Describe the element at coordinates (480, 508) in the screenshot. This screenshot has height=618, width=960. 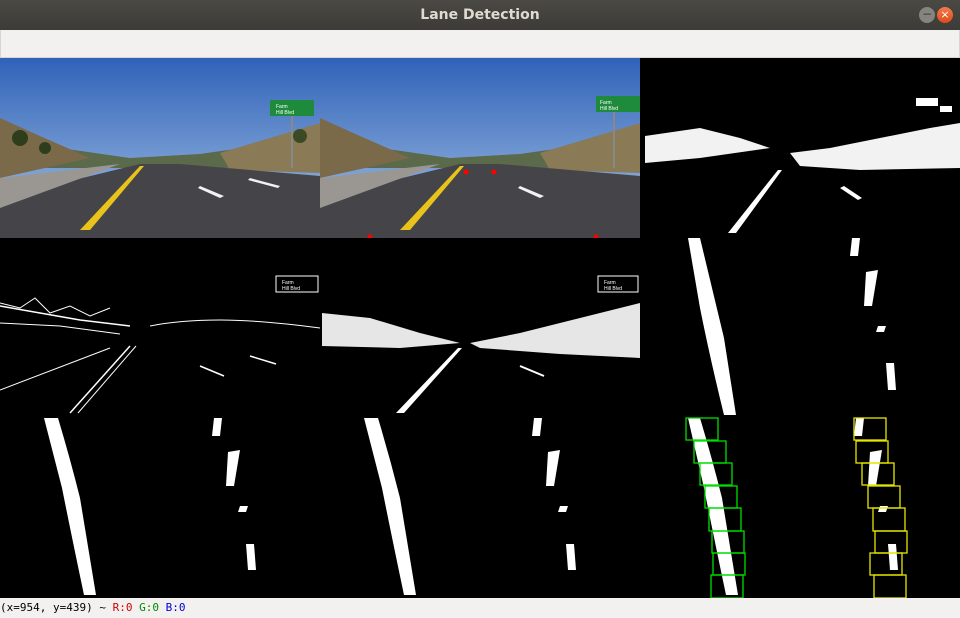
I see `panel-warped-binary-b` at that location.